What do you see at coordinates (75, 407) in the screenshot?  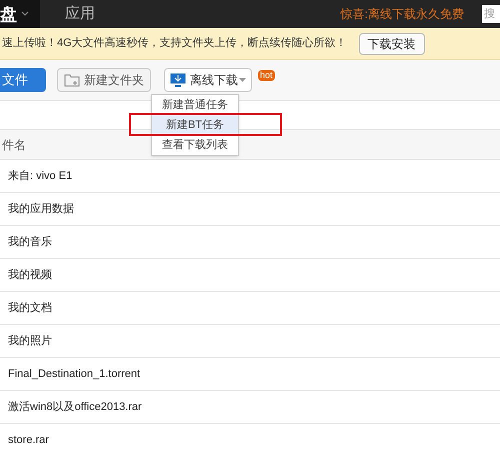 I see `file-name: 激活win8以及office2013.rar` at bounding box center [75, 407].